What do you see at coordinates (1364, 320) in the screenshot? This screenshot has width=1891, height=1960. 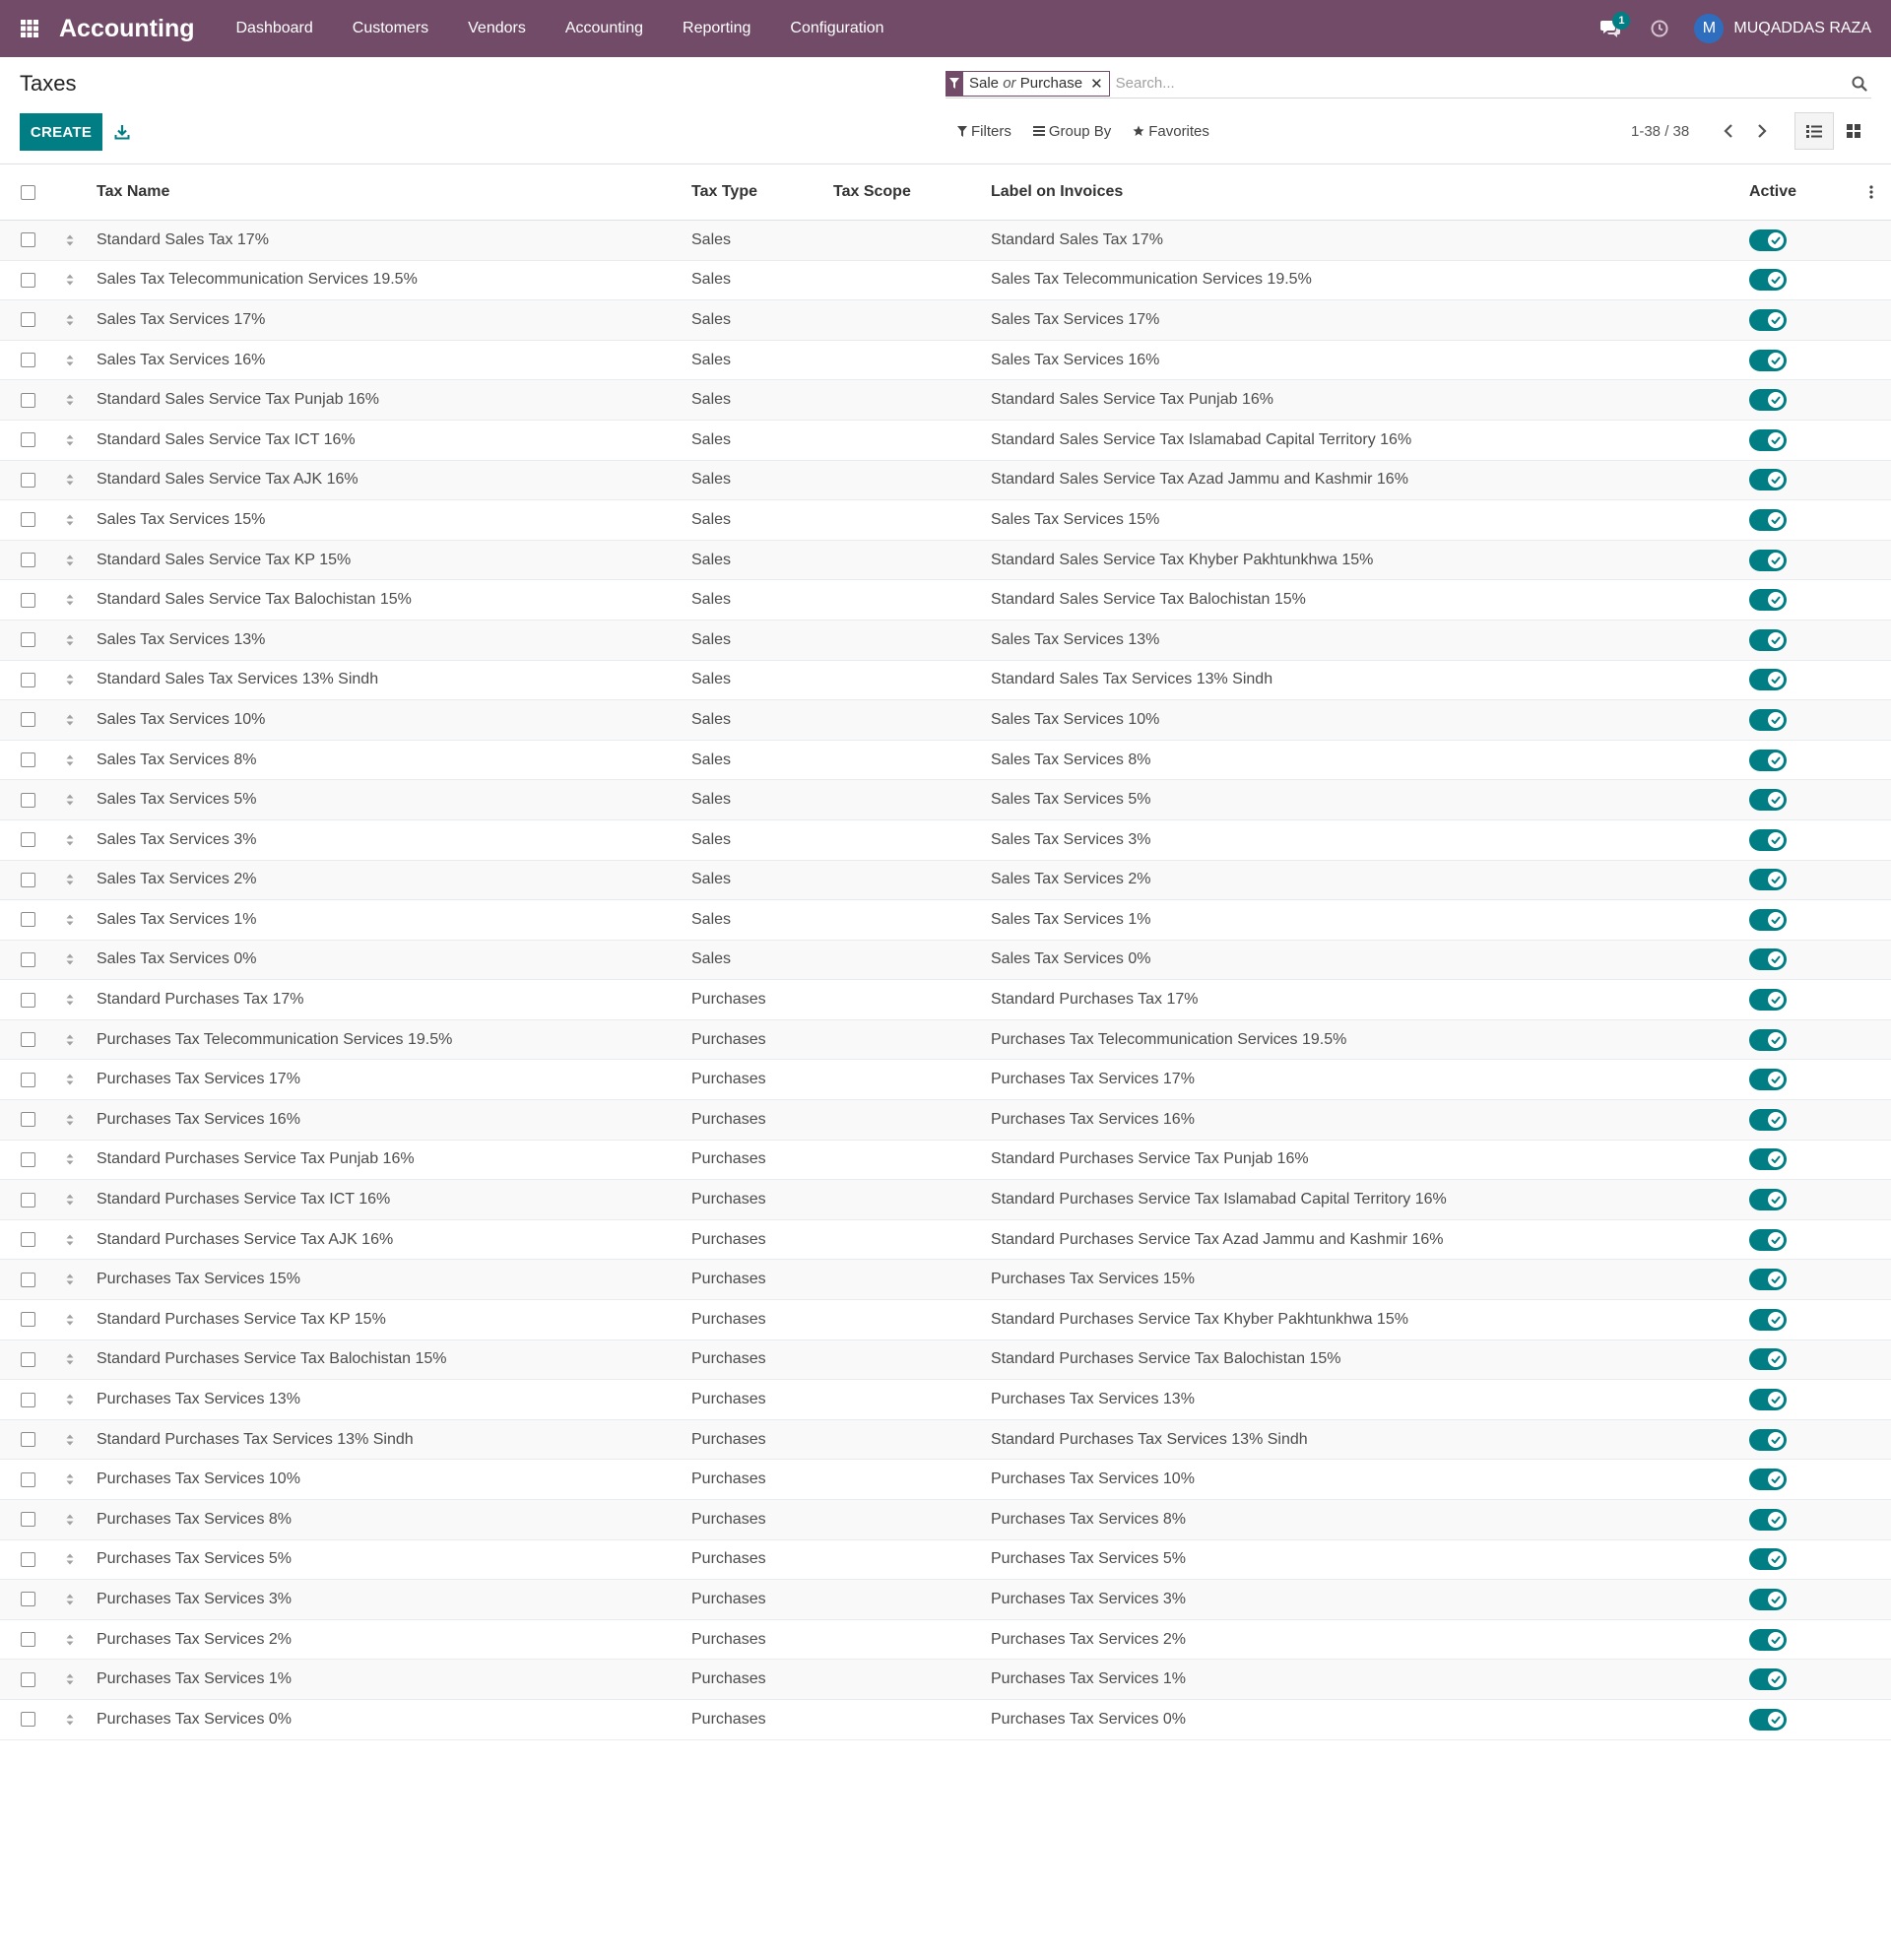 I see `cell-label: Sales Tax Services 17%` at bounding box center [1364, 320].